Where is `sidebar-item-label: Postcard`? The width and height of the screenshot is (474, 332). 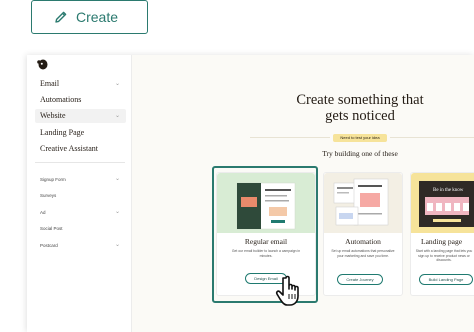 sidebar-item-label: Postcard is located at coordinates (49, 245).